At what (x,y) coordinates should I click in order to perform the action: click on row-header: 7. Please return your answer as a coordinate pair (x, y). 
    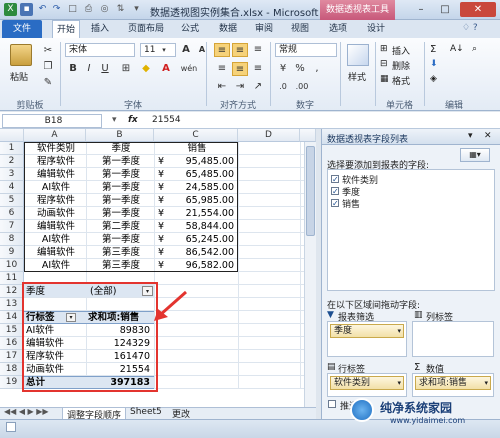
    Looking at the image, I should click on (12, 226).